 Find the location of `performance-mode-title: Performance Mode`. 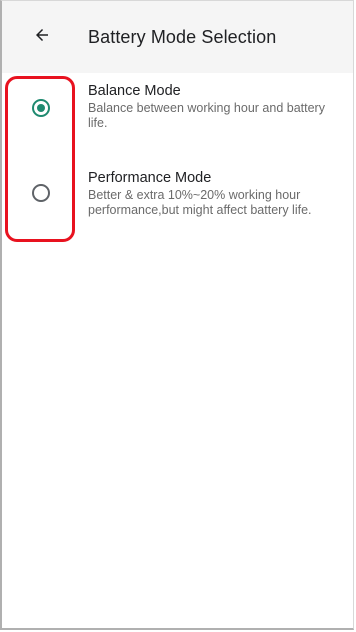

performance-mode-title: Performance Mode is located at coordinates (150, 178).